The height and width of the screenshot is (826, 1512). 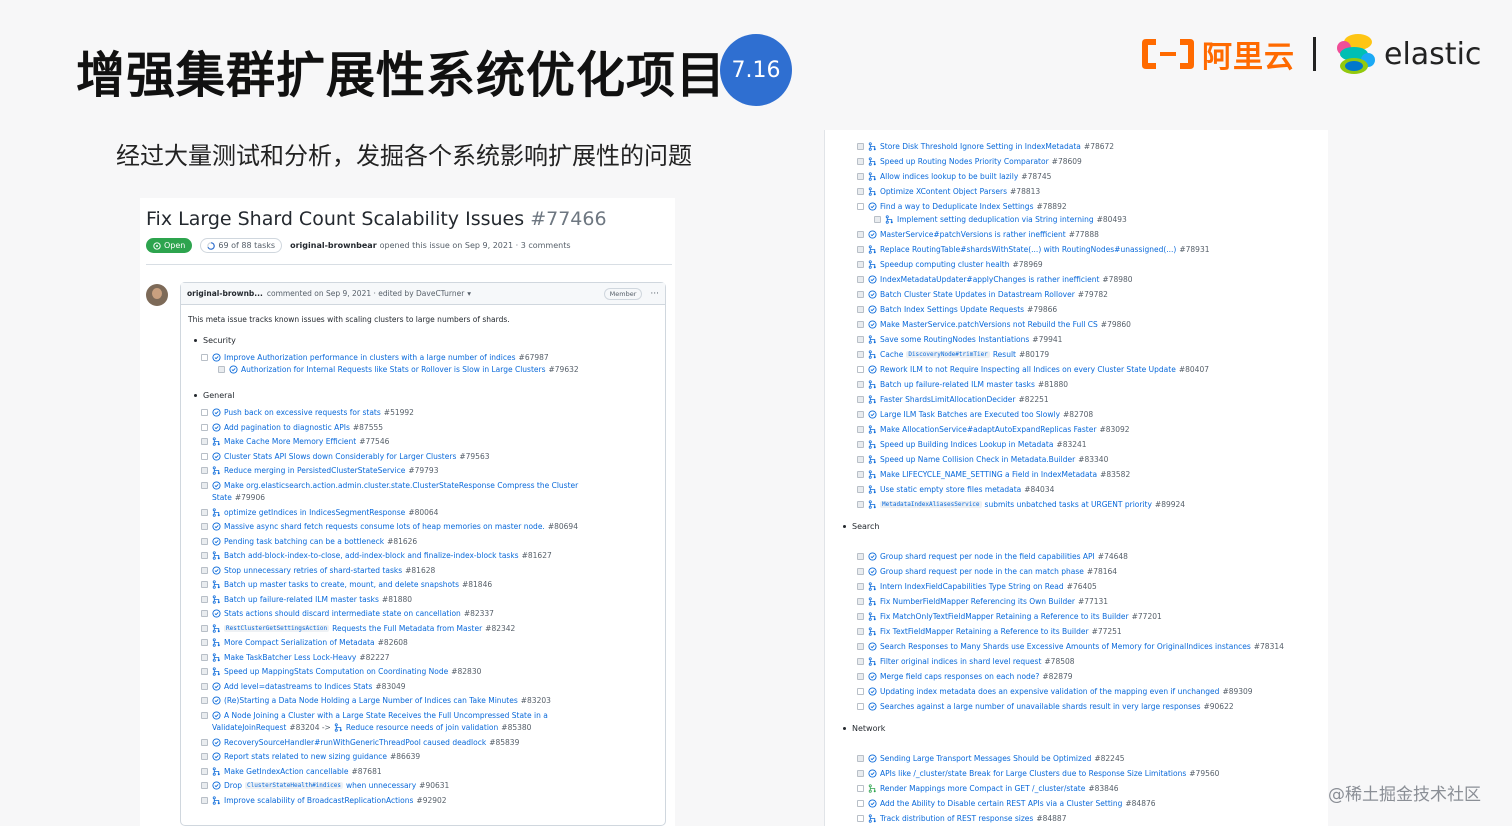 What do you see at coordinates (1036, 176) in the screenshot?
I see `task-ref: #78745` at bounding box center [1036, 176].